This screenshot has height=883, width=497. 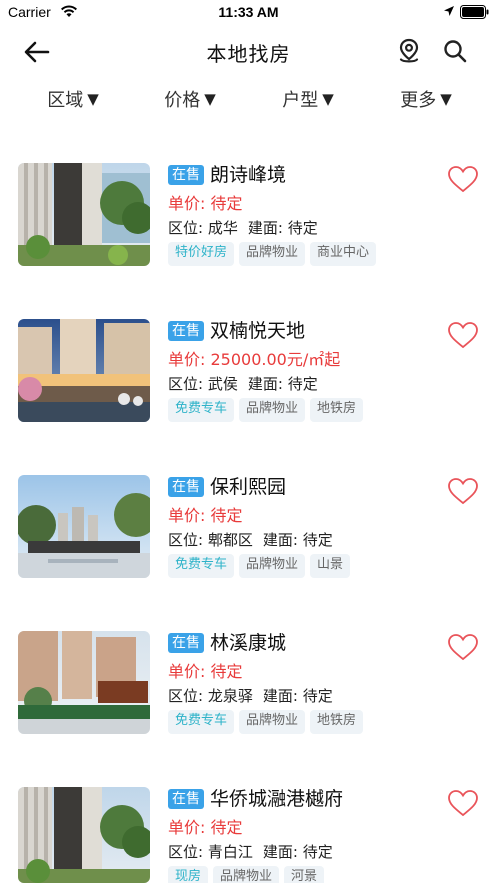 What do you see at coordinates (418, 100) in the screenshot?
I see `filter-more-label: 更多` at bounding box center [418, 100].